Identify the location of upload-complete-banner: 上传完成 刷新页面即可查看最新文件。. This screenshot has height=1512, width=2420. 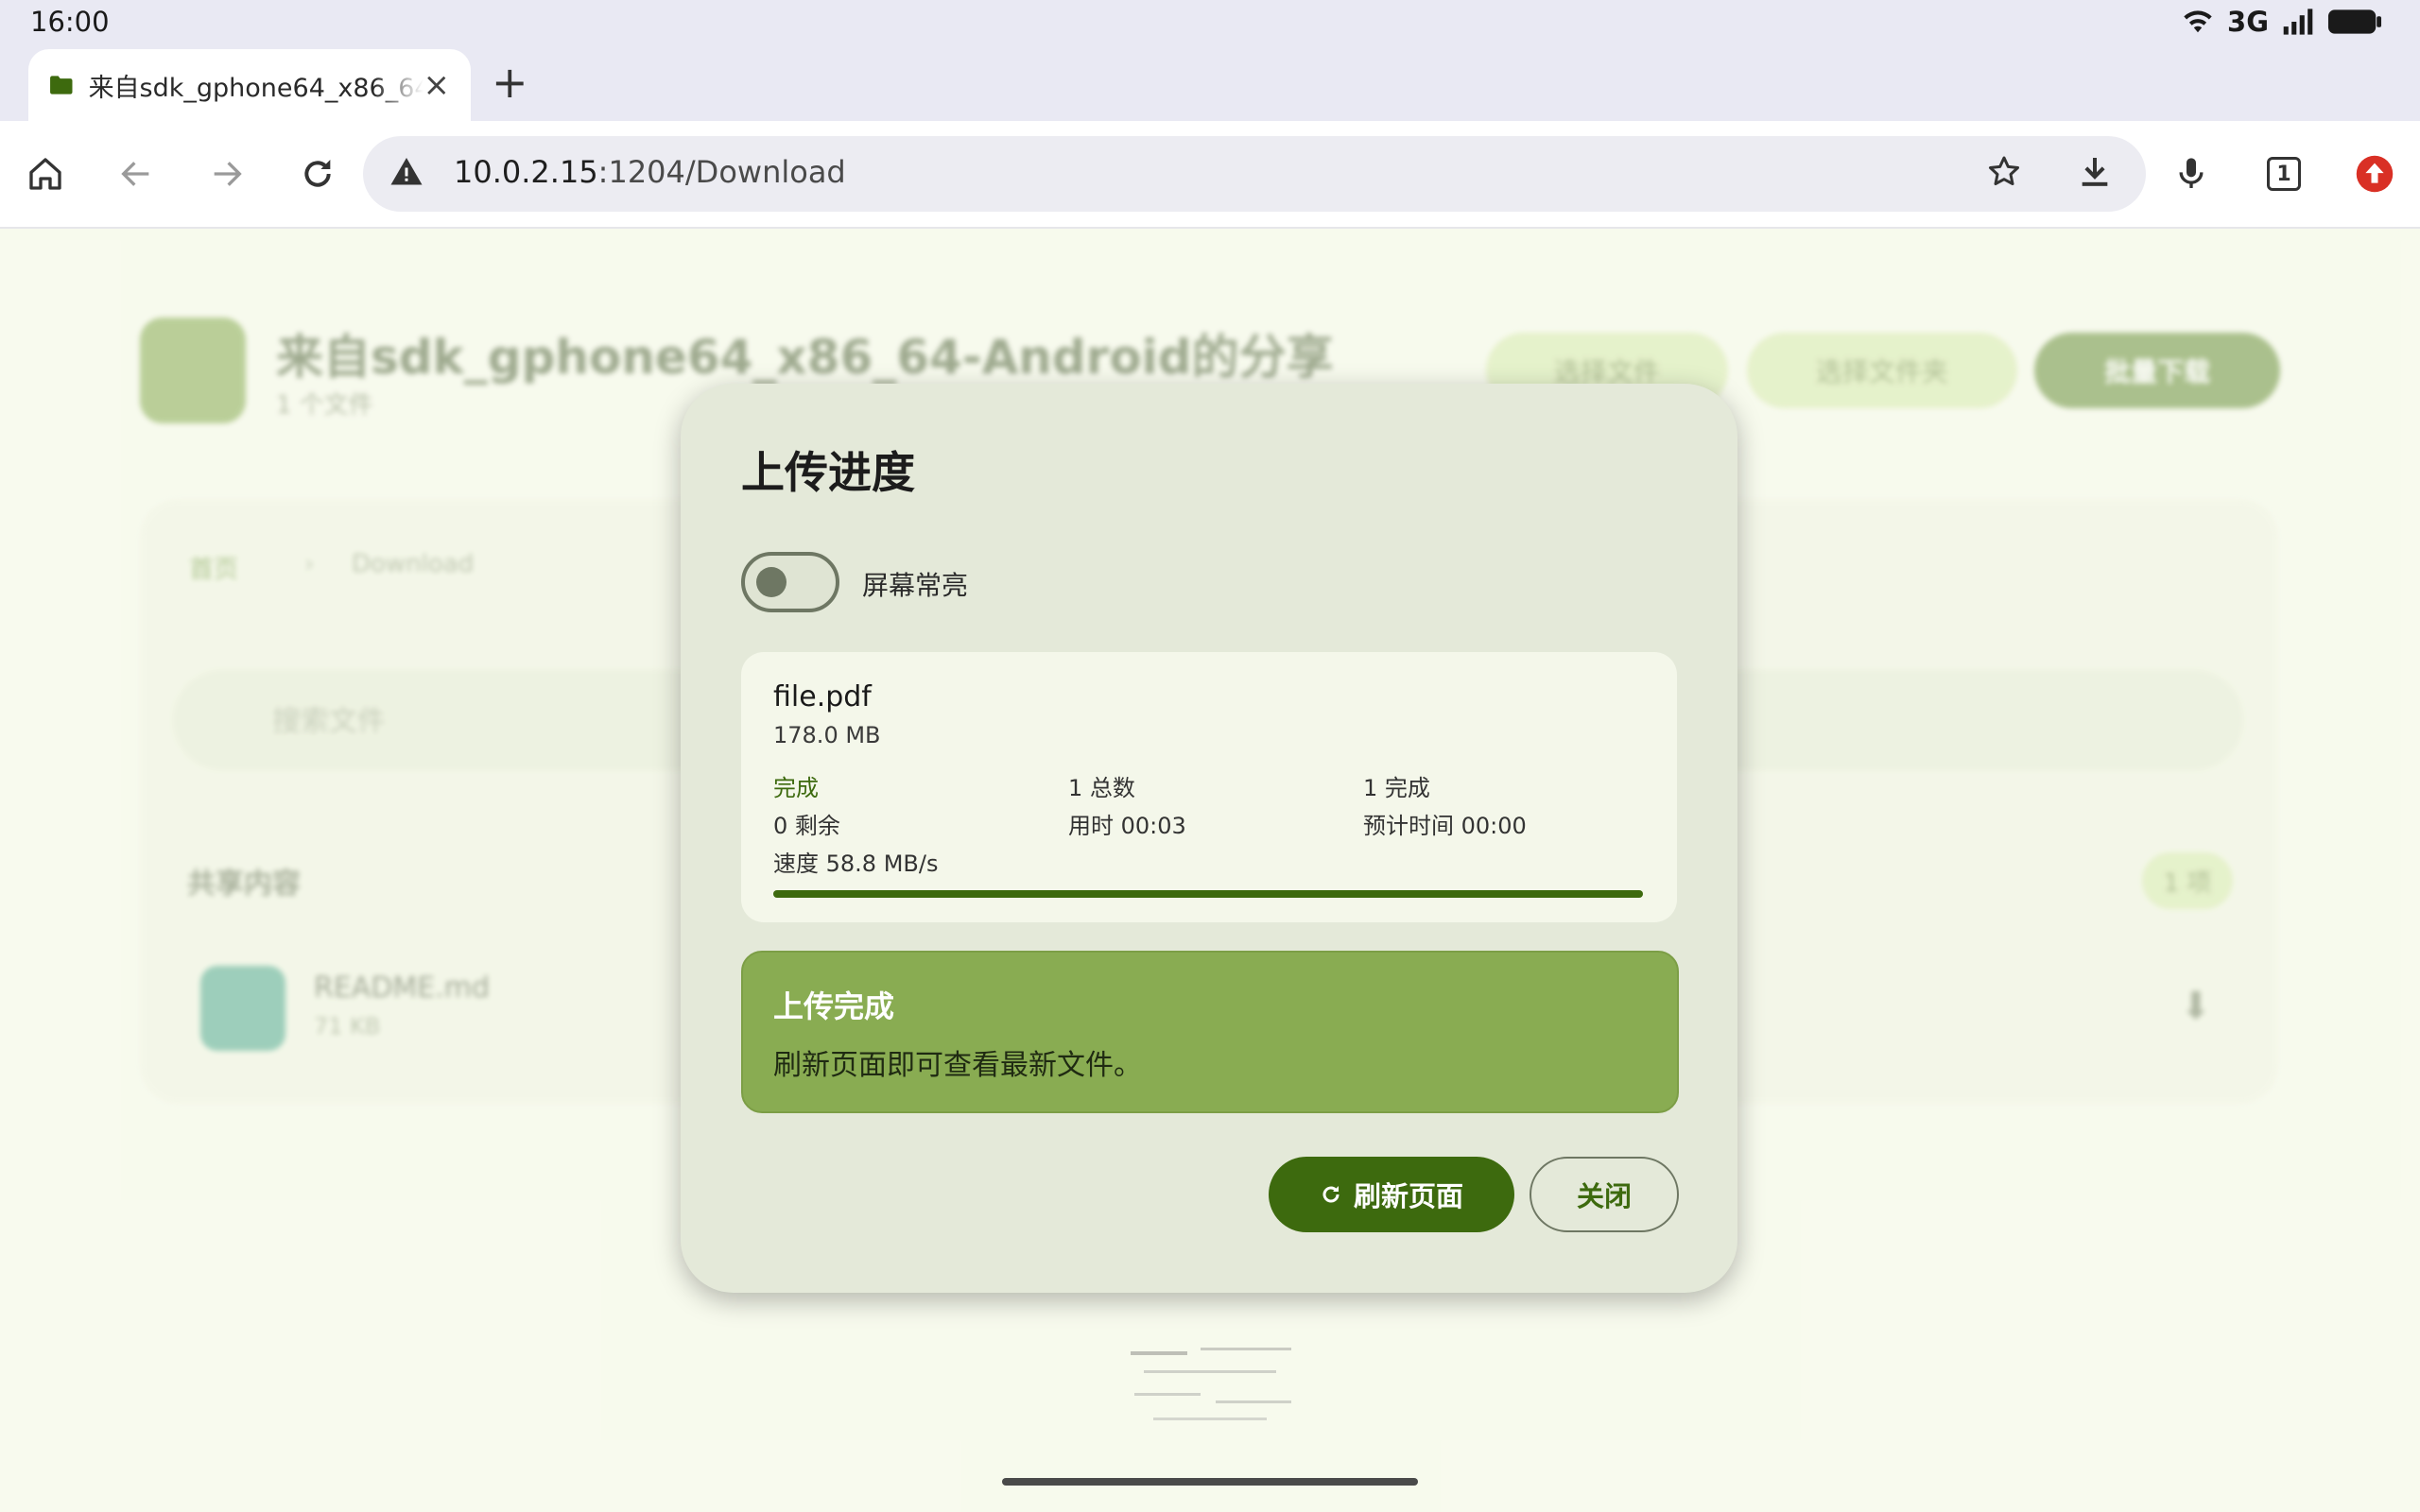
(1210, 1032).